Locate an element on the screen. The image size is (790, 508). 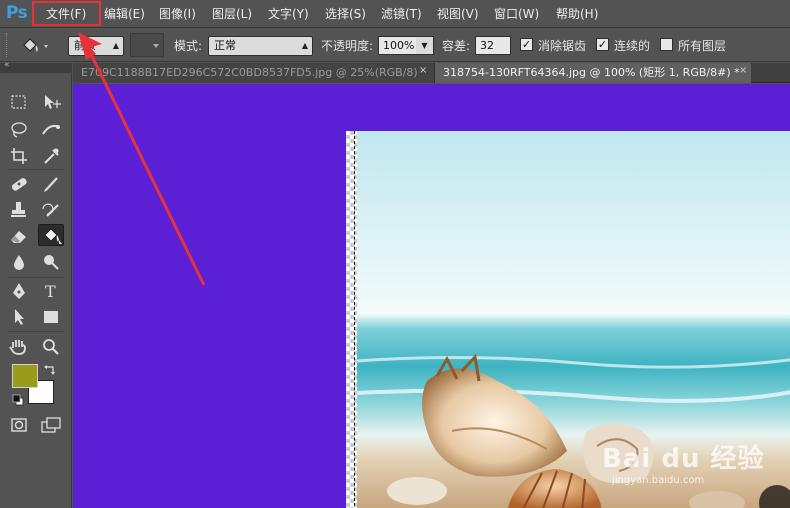
menu-view: 视图(V) is located at coordinates (458, 14).